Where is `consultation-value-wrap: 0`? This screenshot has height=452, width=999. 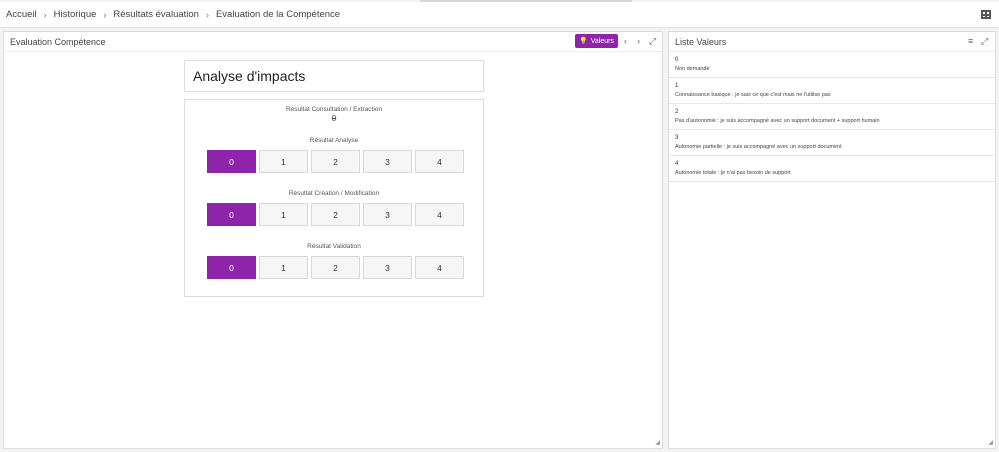
consultation-value-wrap: 0 is located at coordinates (334, 118).